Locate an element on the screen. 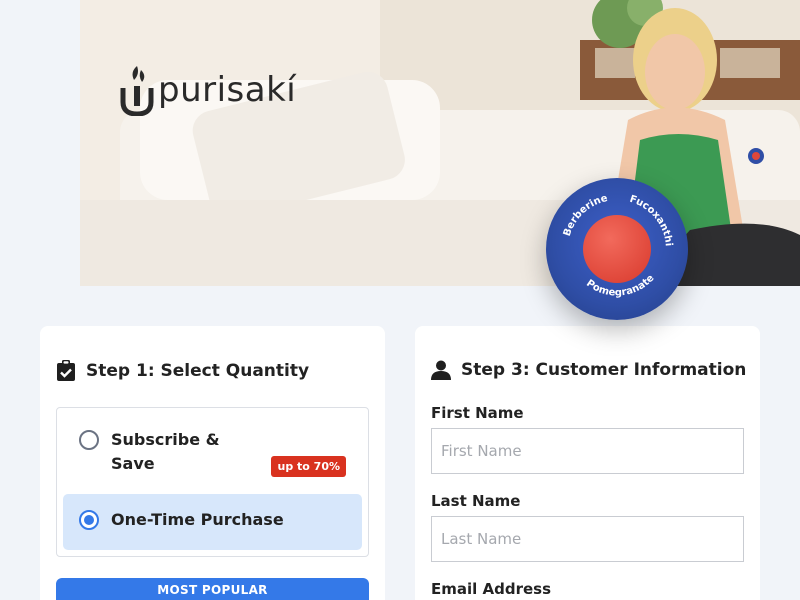  patch-label-3: Pomegranate is located at coordinates (620, 286).